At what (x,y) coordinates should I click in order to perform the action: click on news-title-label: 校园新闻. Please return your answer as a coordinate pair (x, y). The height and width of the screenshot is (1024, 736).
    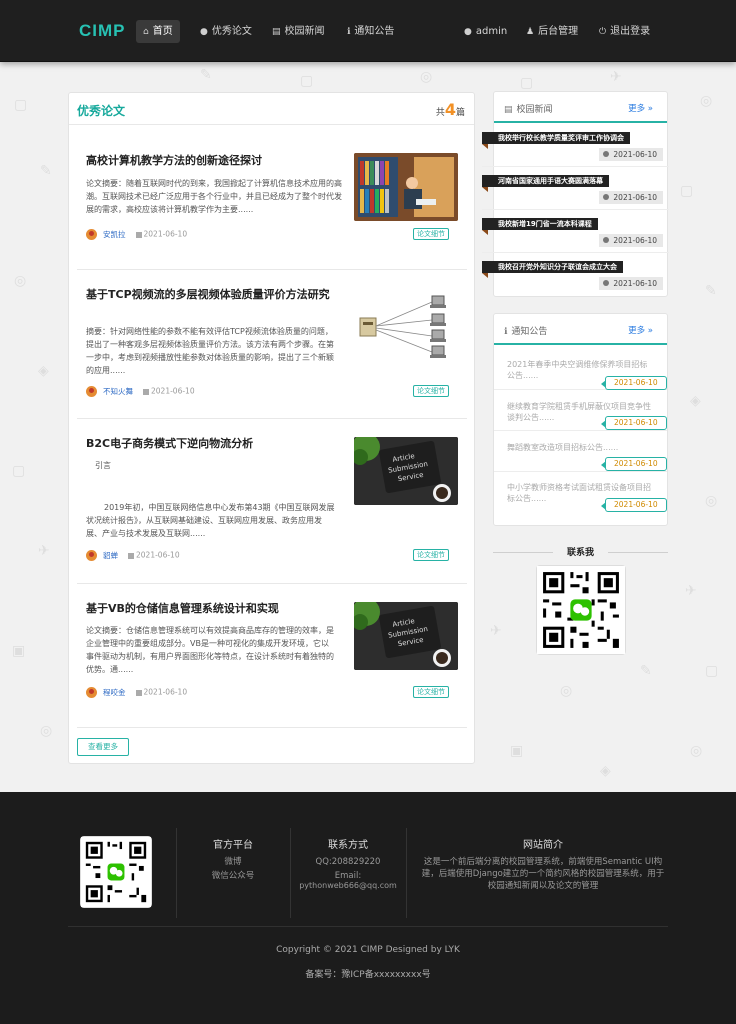
    Looking at the image, I should click on (534, 110).